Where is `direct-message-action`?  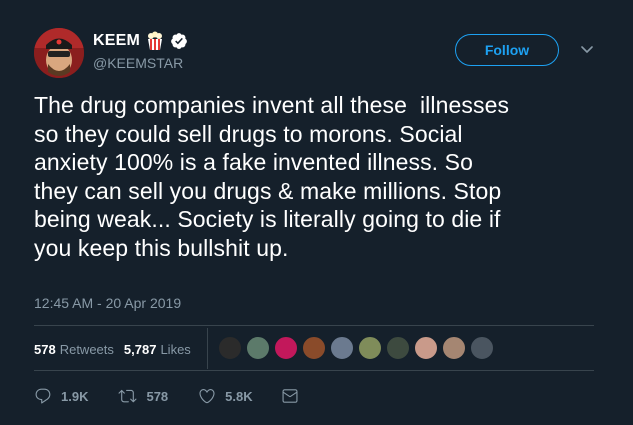 direct-message-action is located at coordinates (290, 396).